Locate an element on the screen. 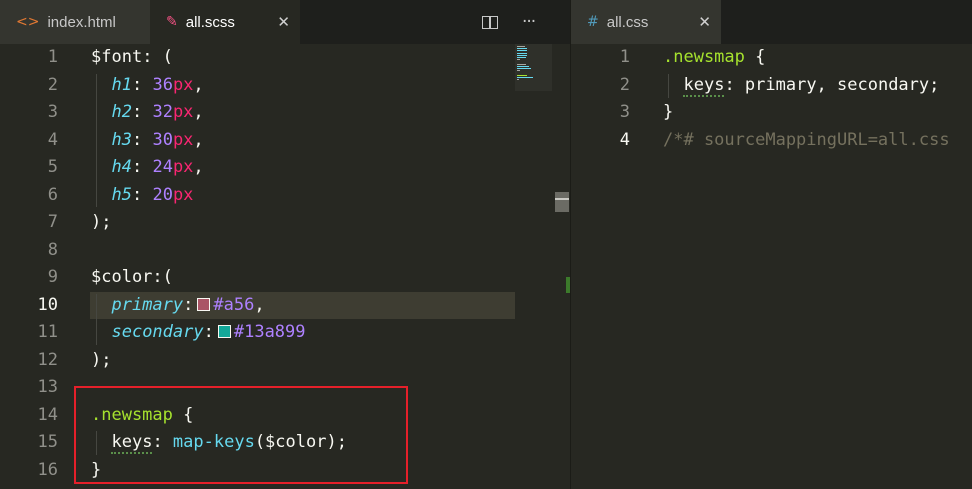  code-token: $font is located at coordinates (117, 57).